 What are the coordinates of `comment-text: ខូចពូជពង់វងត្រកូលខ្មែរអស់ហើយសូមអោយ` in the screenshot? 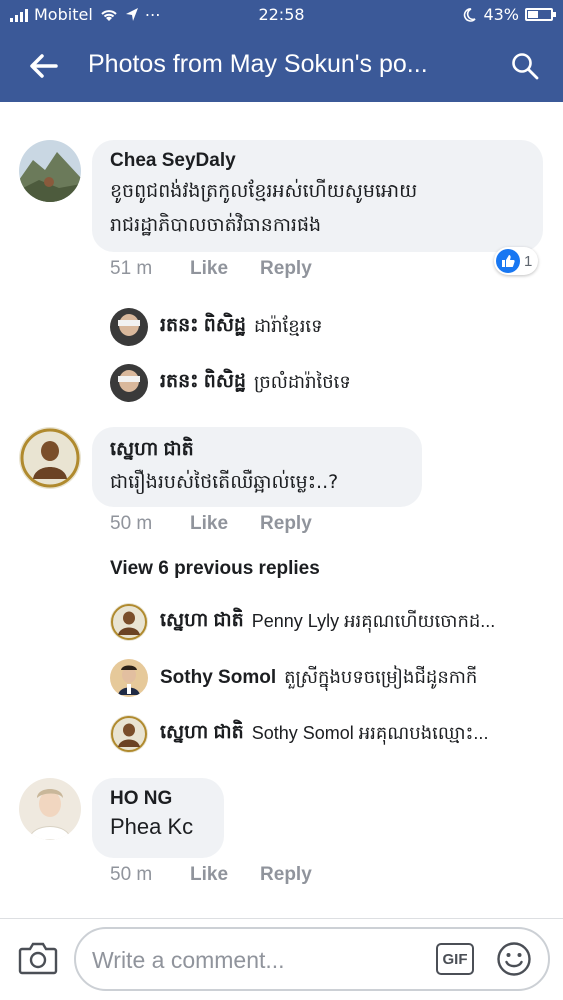 It's located at (264, 191).